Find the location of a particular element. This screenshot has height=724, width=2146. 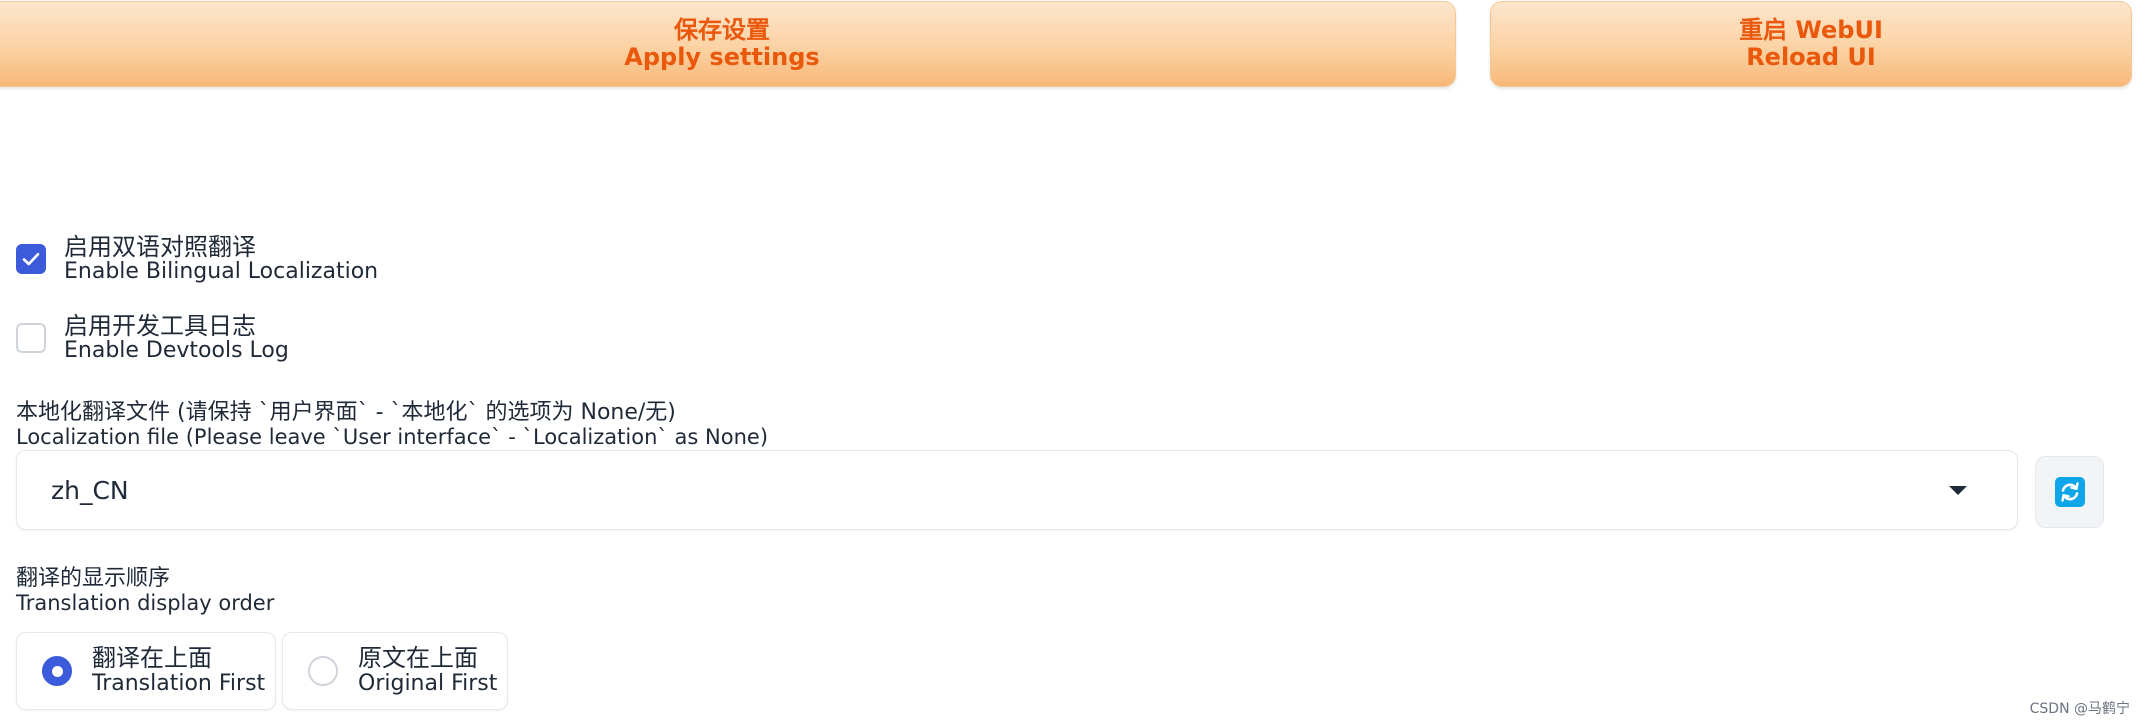

bilingual-localization-option: 启用双语对照翻译 Enable Bilingual Localization is located at coordinates (197, 259).